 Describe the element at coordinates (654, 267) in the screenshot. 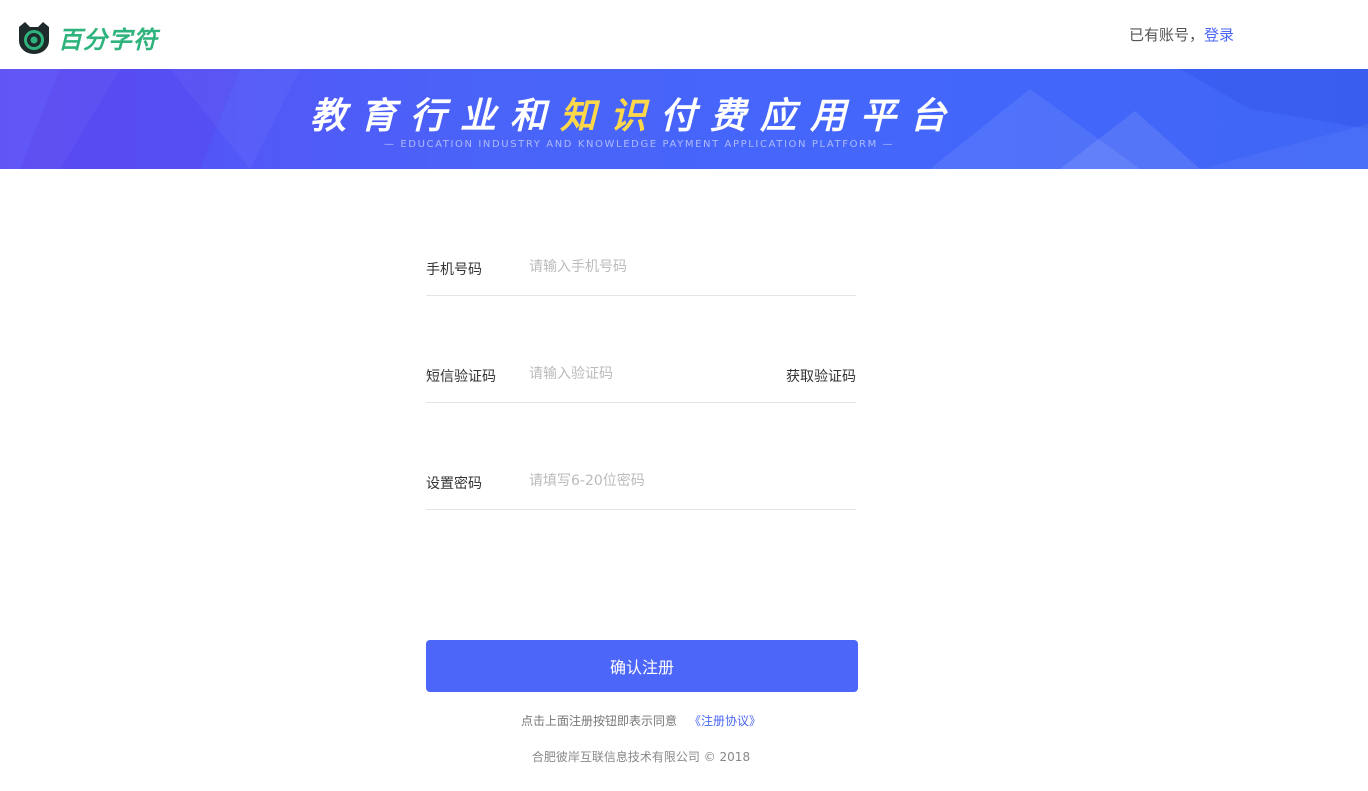

I see `phone-input` at that location.